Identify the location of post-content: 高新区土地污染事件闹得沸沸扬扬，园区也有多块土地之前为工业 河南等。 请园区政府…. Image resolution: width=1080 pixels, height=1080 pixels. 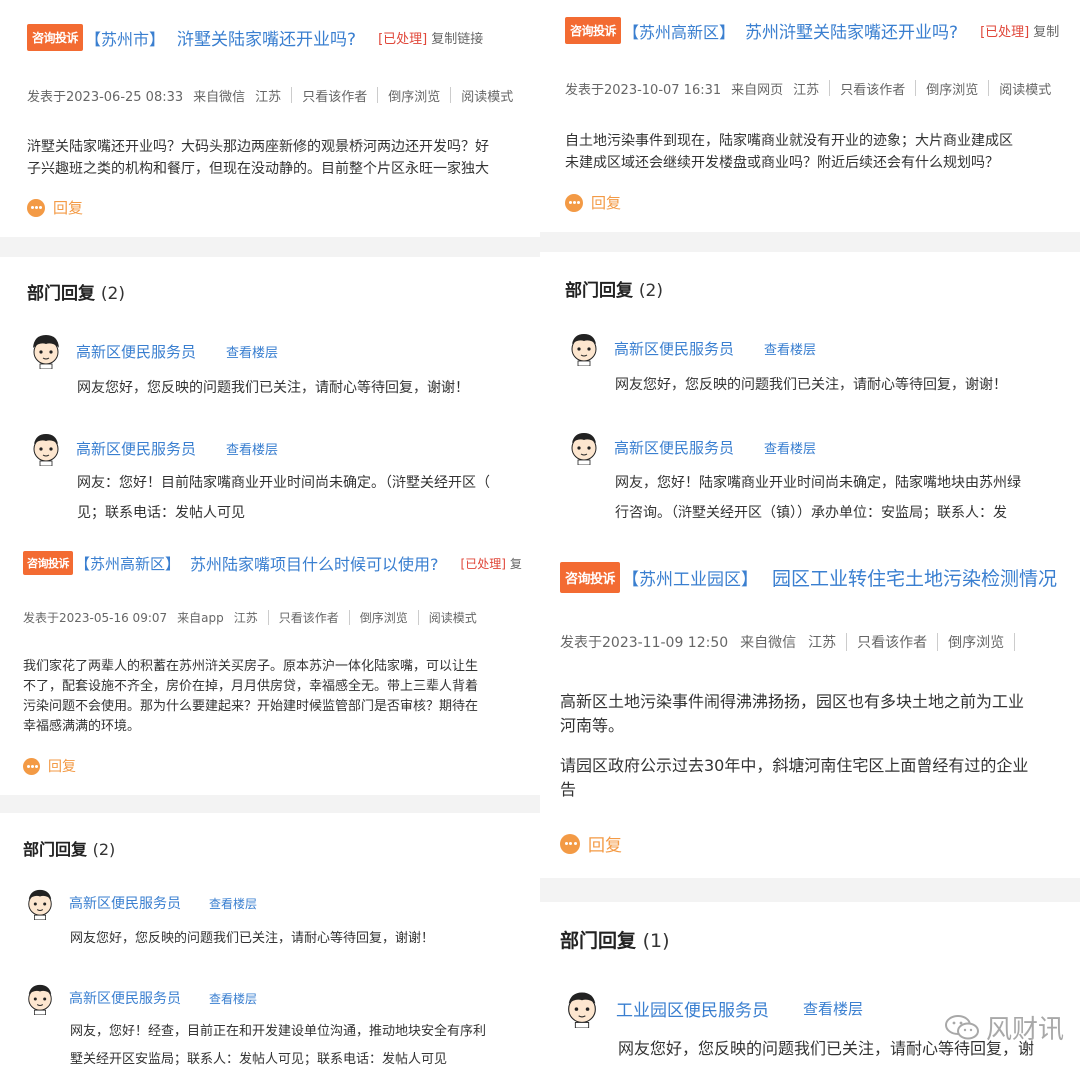
(794, 746).